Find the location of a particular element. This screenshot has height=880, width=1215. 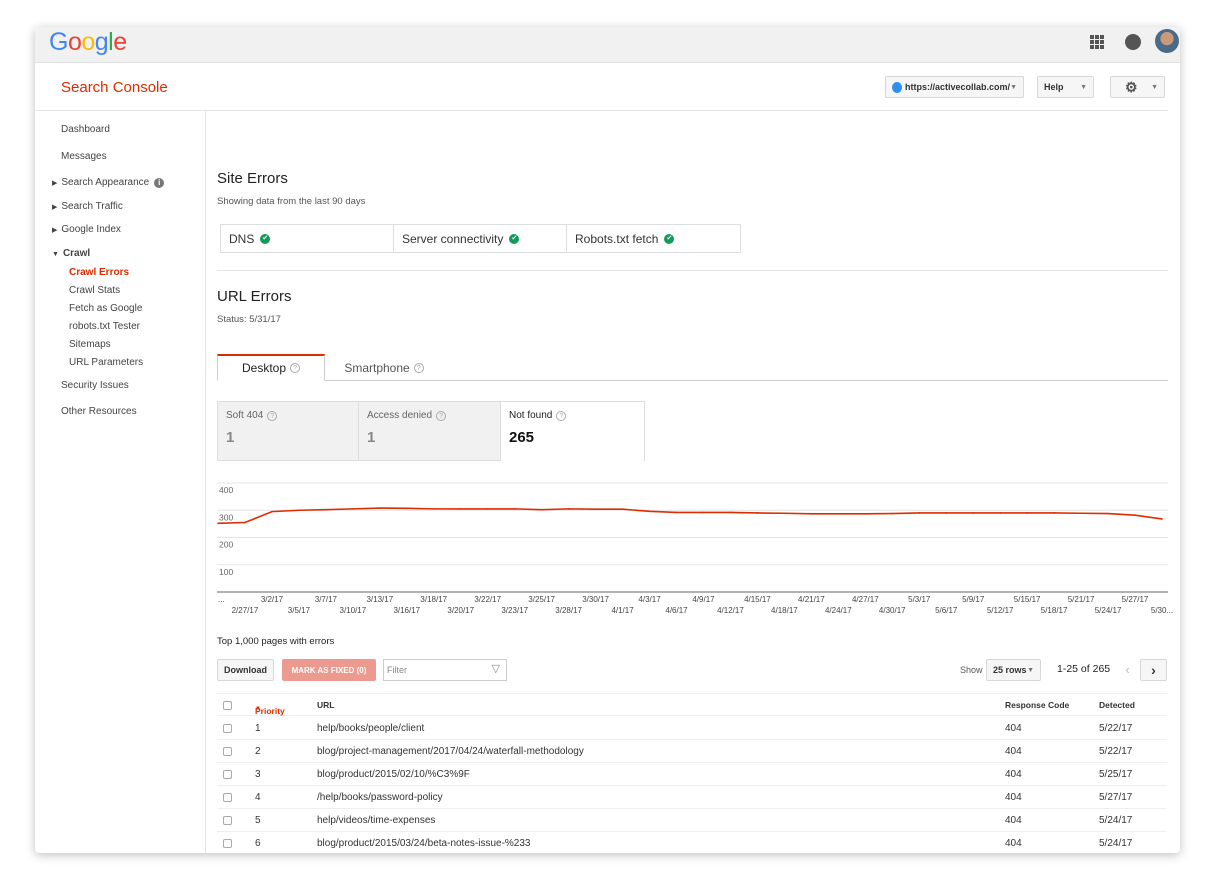

x-tick-label: 5/18/17 is located at coordinates (1054, 610).